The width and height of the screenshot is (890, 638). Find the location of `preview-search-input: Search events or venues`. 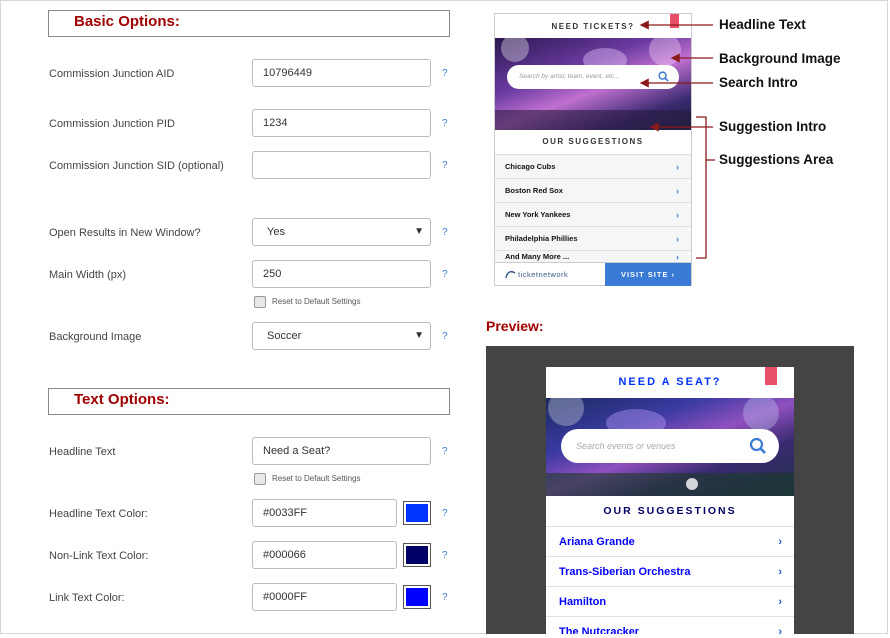

preview-search-input: Search events or venues is located at coordinates (670, 446).